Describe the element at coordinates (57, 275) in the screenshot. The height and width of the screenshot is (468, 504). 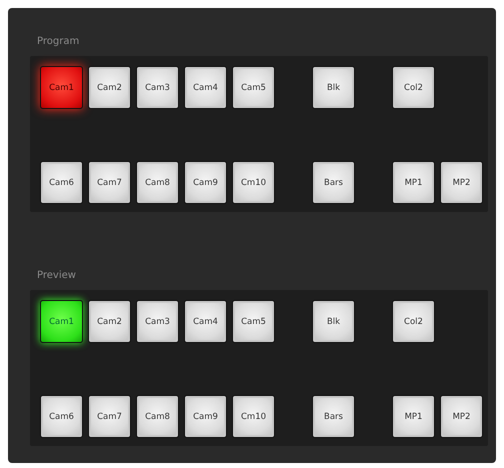
I see `bus-label: Preview` at that location.